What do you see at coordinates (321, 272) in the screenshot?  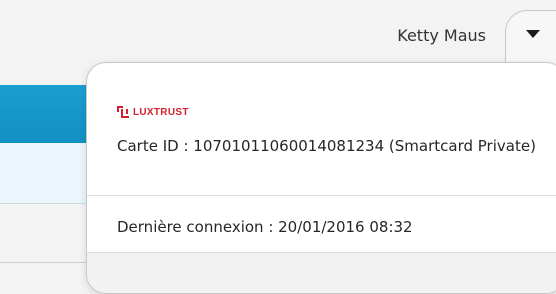 I see `panel-footer` at bounding box center [321, 272].